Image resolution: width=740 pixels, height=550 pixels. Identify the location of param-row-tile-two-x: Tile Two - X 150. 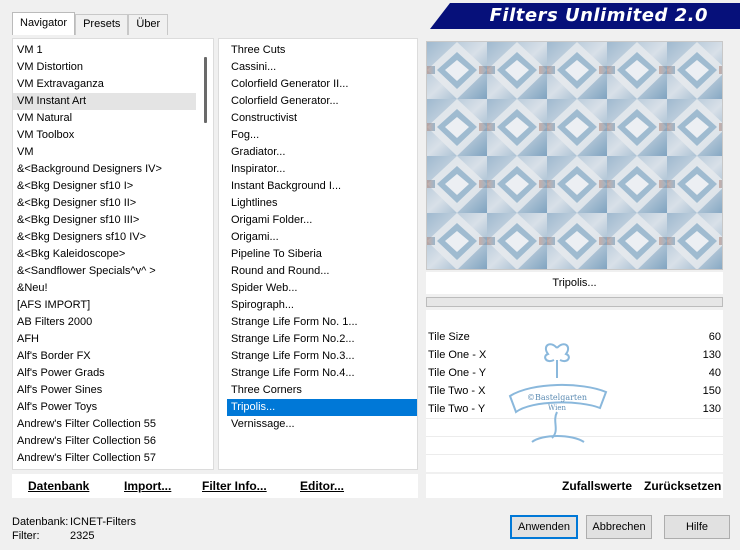
(574, 391).